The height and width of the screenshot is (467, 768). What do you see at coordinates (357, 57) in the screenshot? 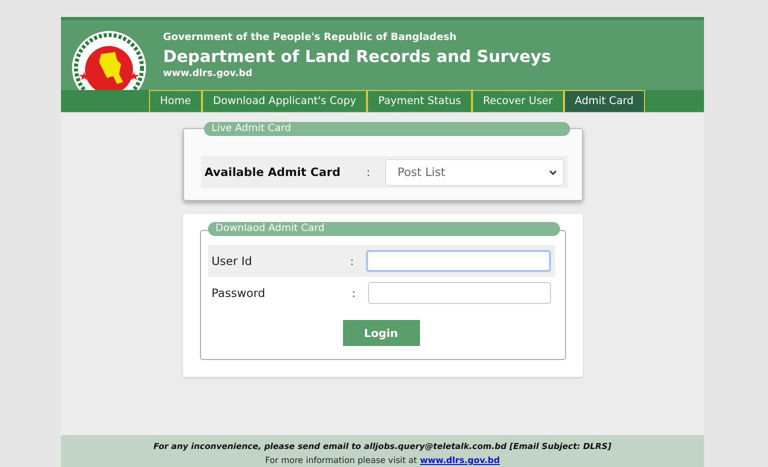
I see `department-title: Department of Land Records and Surveys` at bounding box center [357, 57].